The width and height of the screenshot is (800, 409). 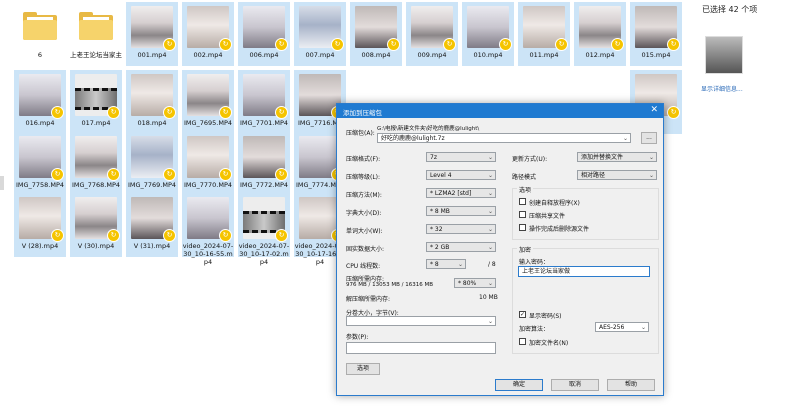 What do you see at coordinates (545, 316) in the screenshot?
I see `show-password-label: 显示密码(S)` at bounding box center [545, 316].